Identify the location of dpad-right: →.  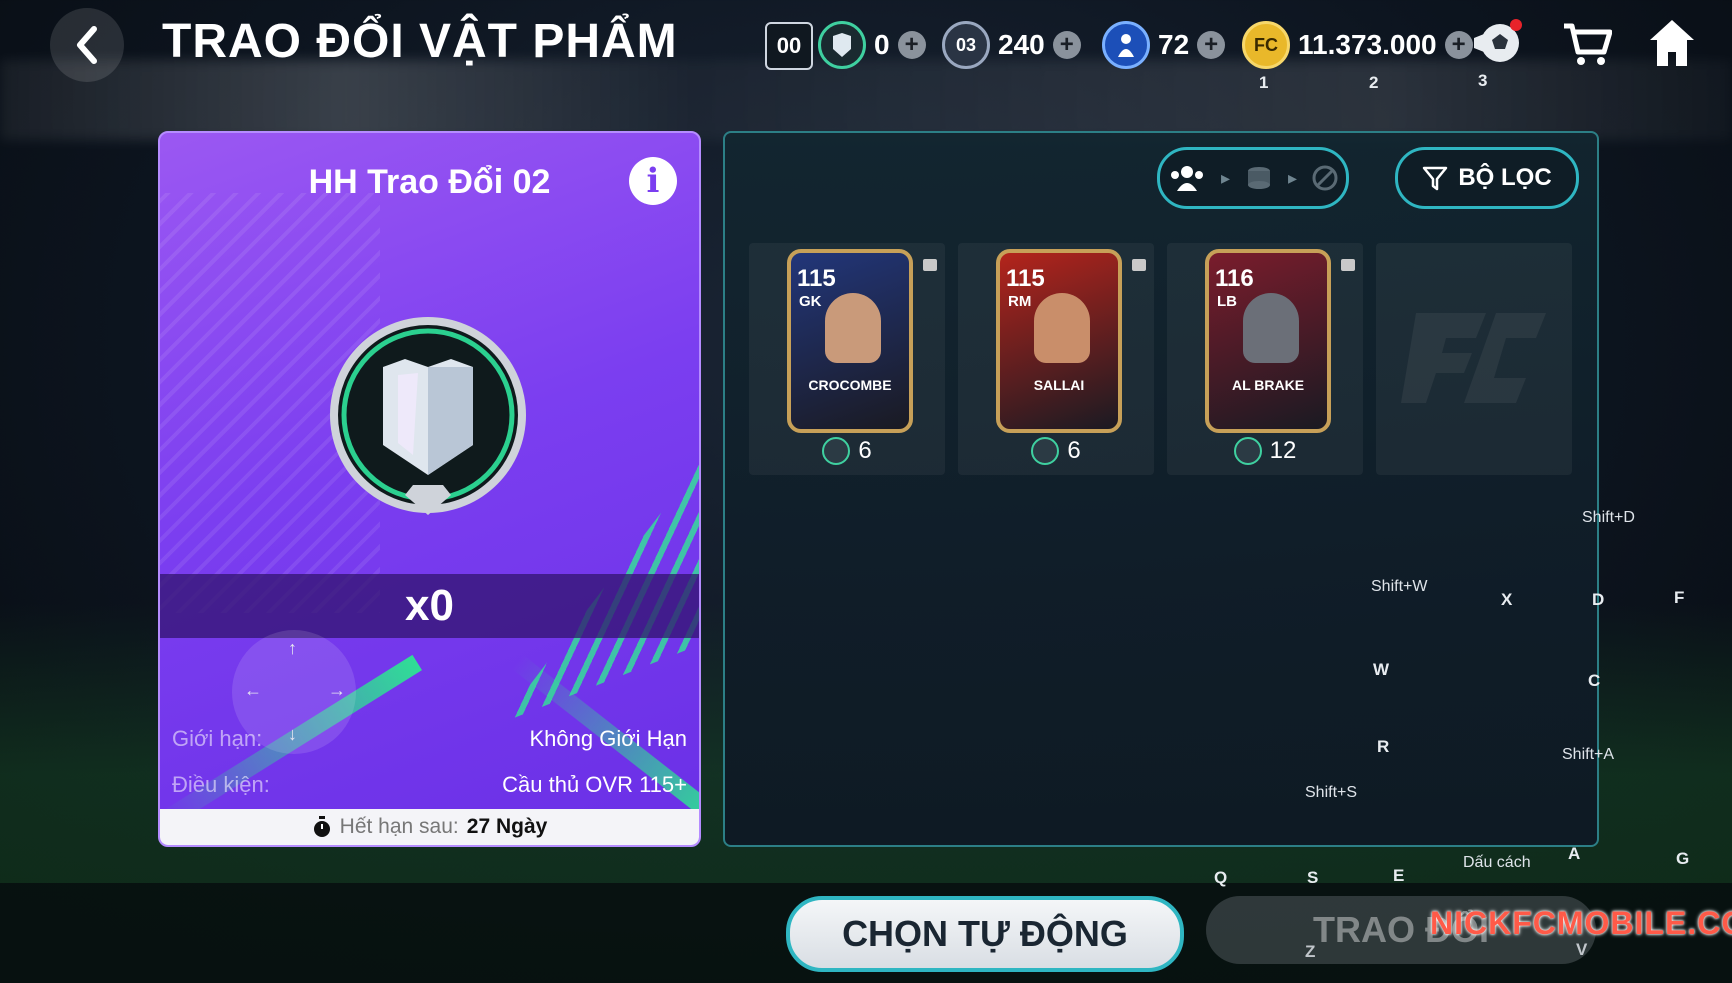
(337, 690).